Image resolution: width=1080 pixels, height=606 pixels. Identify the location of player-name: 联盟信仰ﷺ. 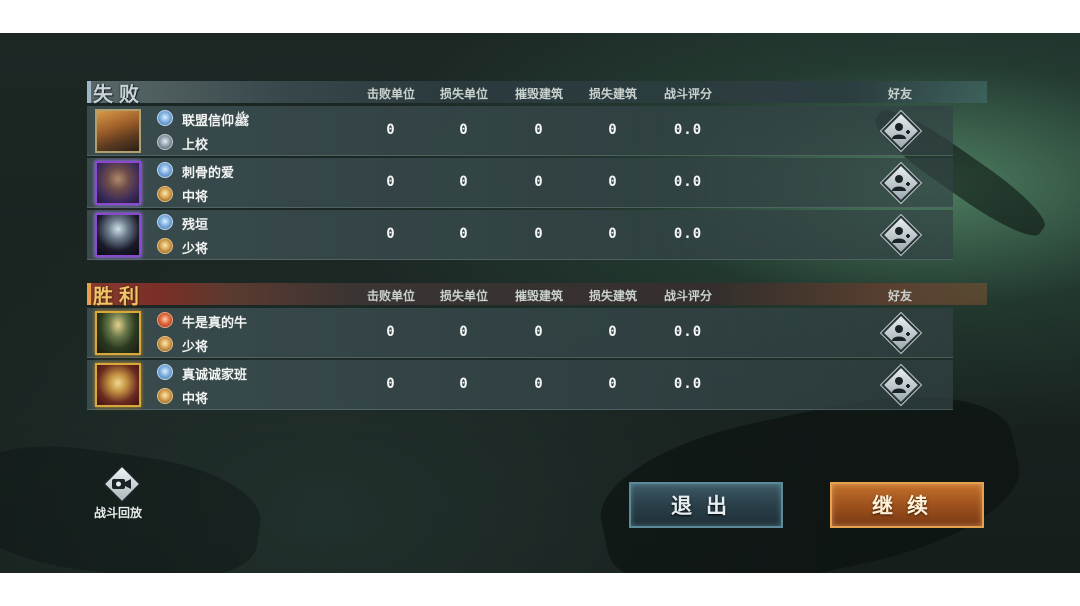
(216, 121).